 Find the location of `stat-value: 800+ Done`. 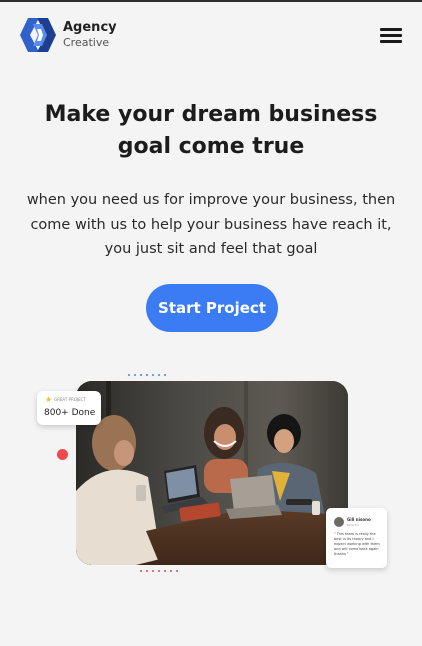

stat-value: 800+ Done is located at coordinates (70, 413).